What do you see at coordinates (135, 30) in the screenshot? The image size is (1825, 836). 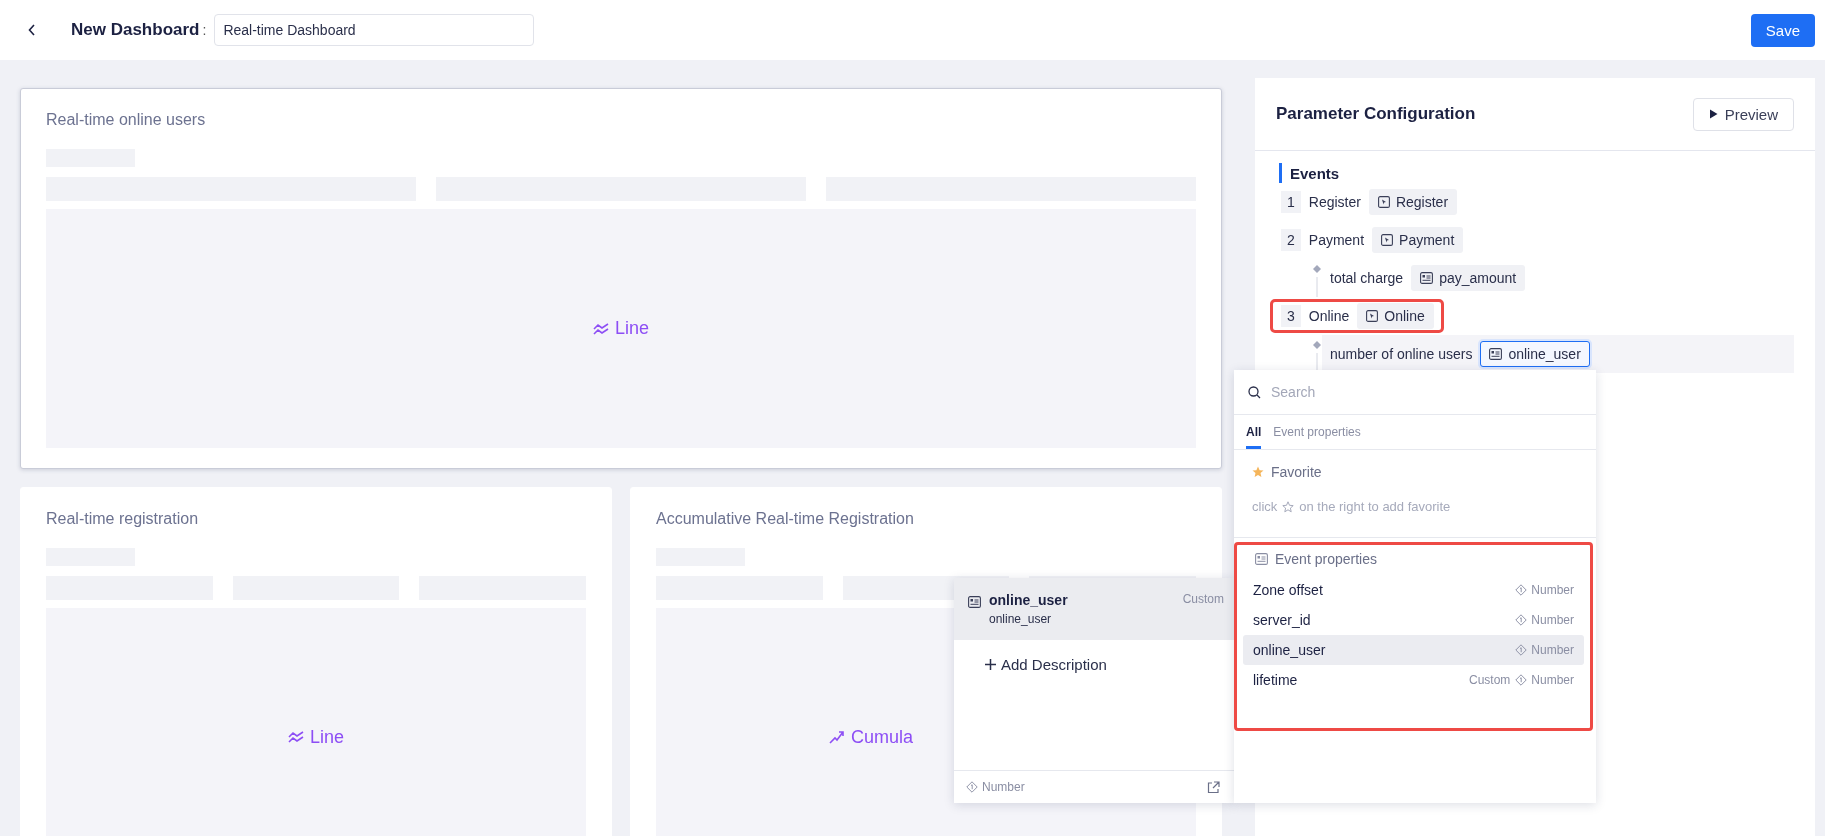 I see `page-title: New Dashboard` at bounding box center [135, 30].